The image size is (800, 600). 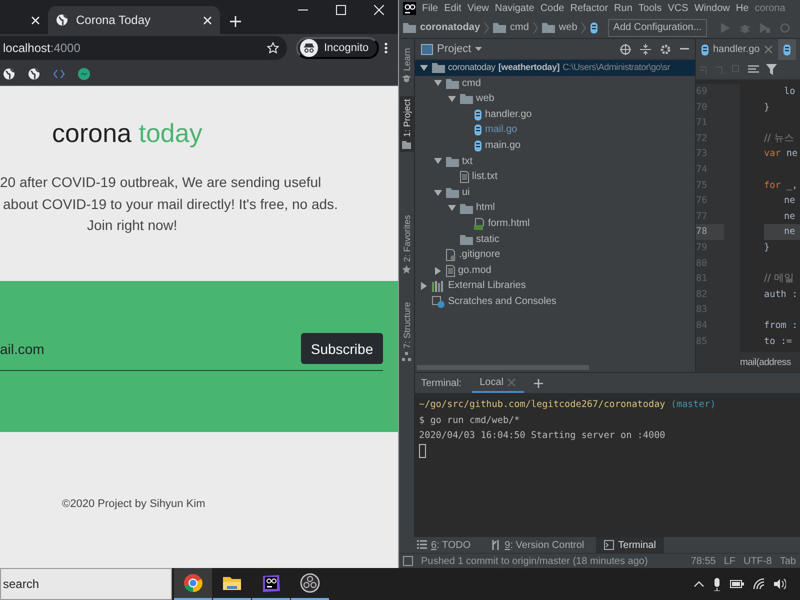 What do you see at coordinates (779, 139) in the screenshot?
I see `code-line: // 뉴스` at bounding box center [779, 139].